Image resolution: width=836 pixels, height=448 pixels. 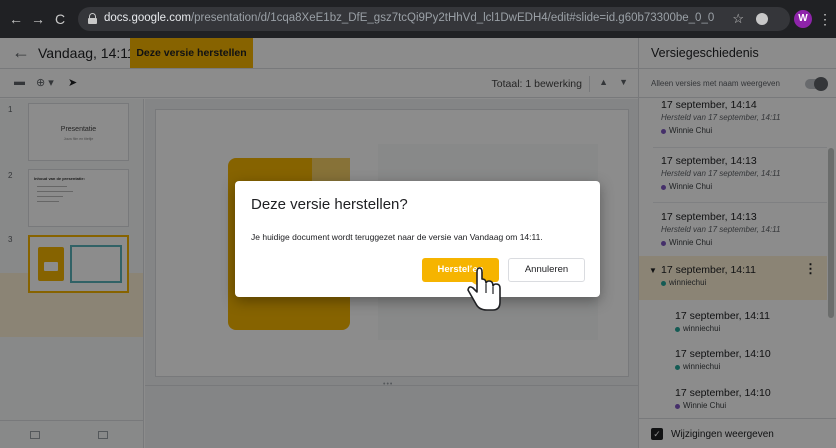 What do you see at coordinates (16, 19) in the screenshot?
I see `back-arrow-icon: ←` at bounding box center [16, 19].